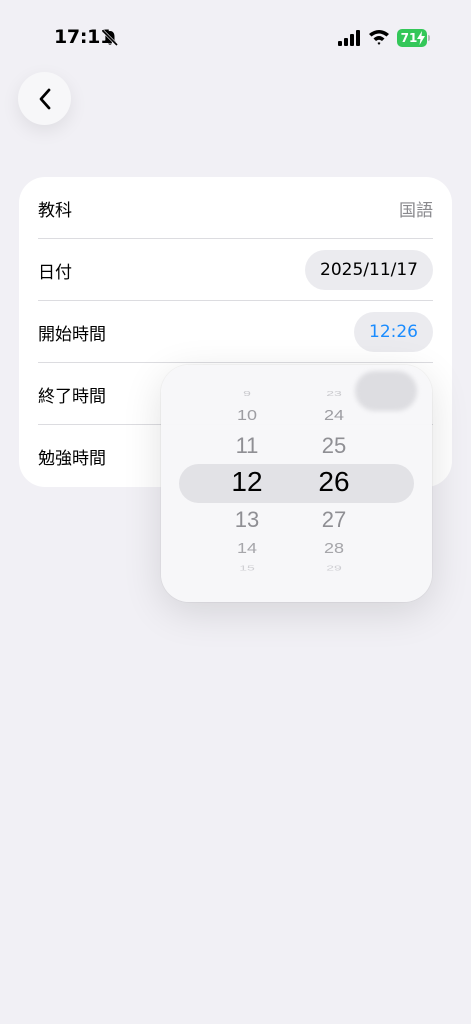 The image size is (471, 1024). I want to click on chevron-left-icon, so click(44, 98).